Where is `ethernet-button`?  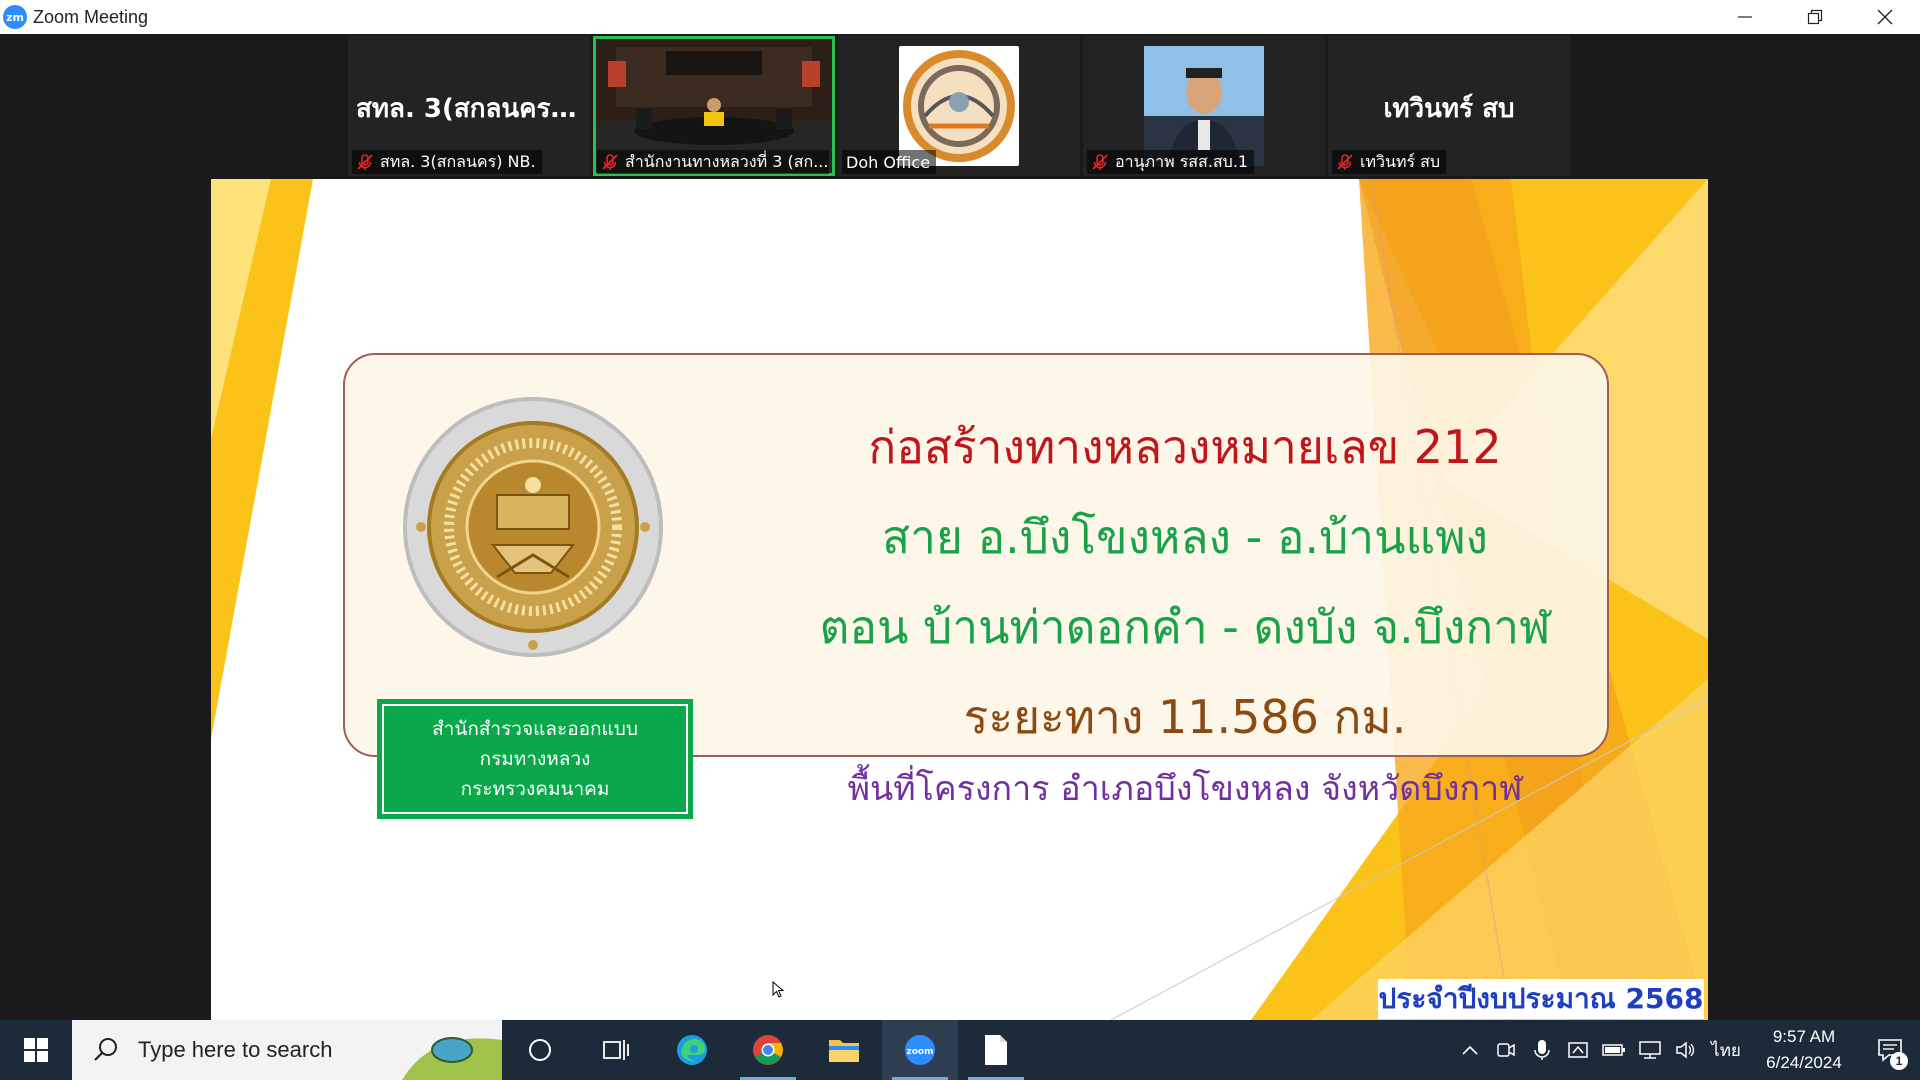
ethernet-button is located at coordinates (1650, 1050).